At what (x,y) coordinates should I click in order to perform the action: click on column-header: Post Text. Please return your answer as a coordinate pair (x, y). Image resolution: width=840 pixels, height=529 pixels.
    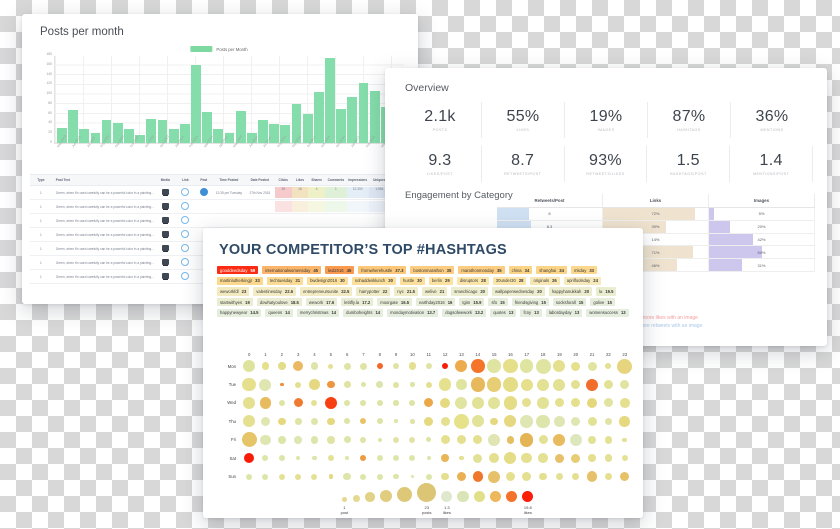
    Looking at the image, I should click on (103, 180).